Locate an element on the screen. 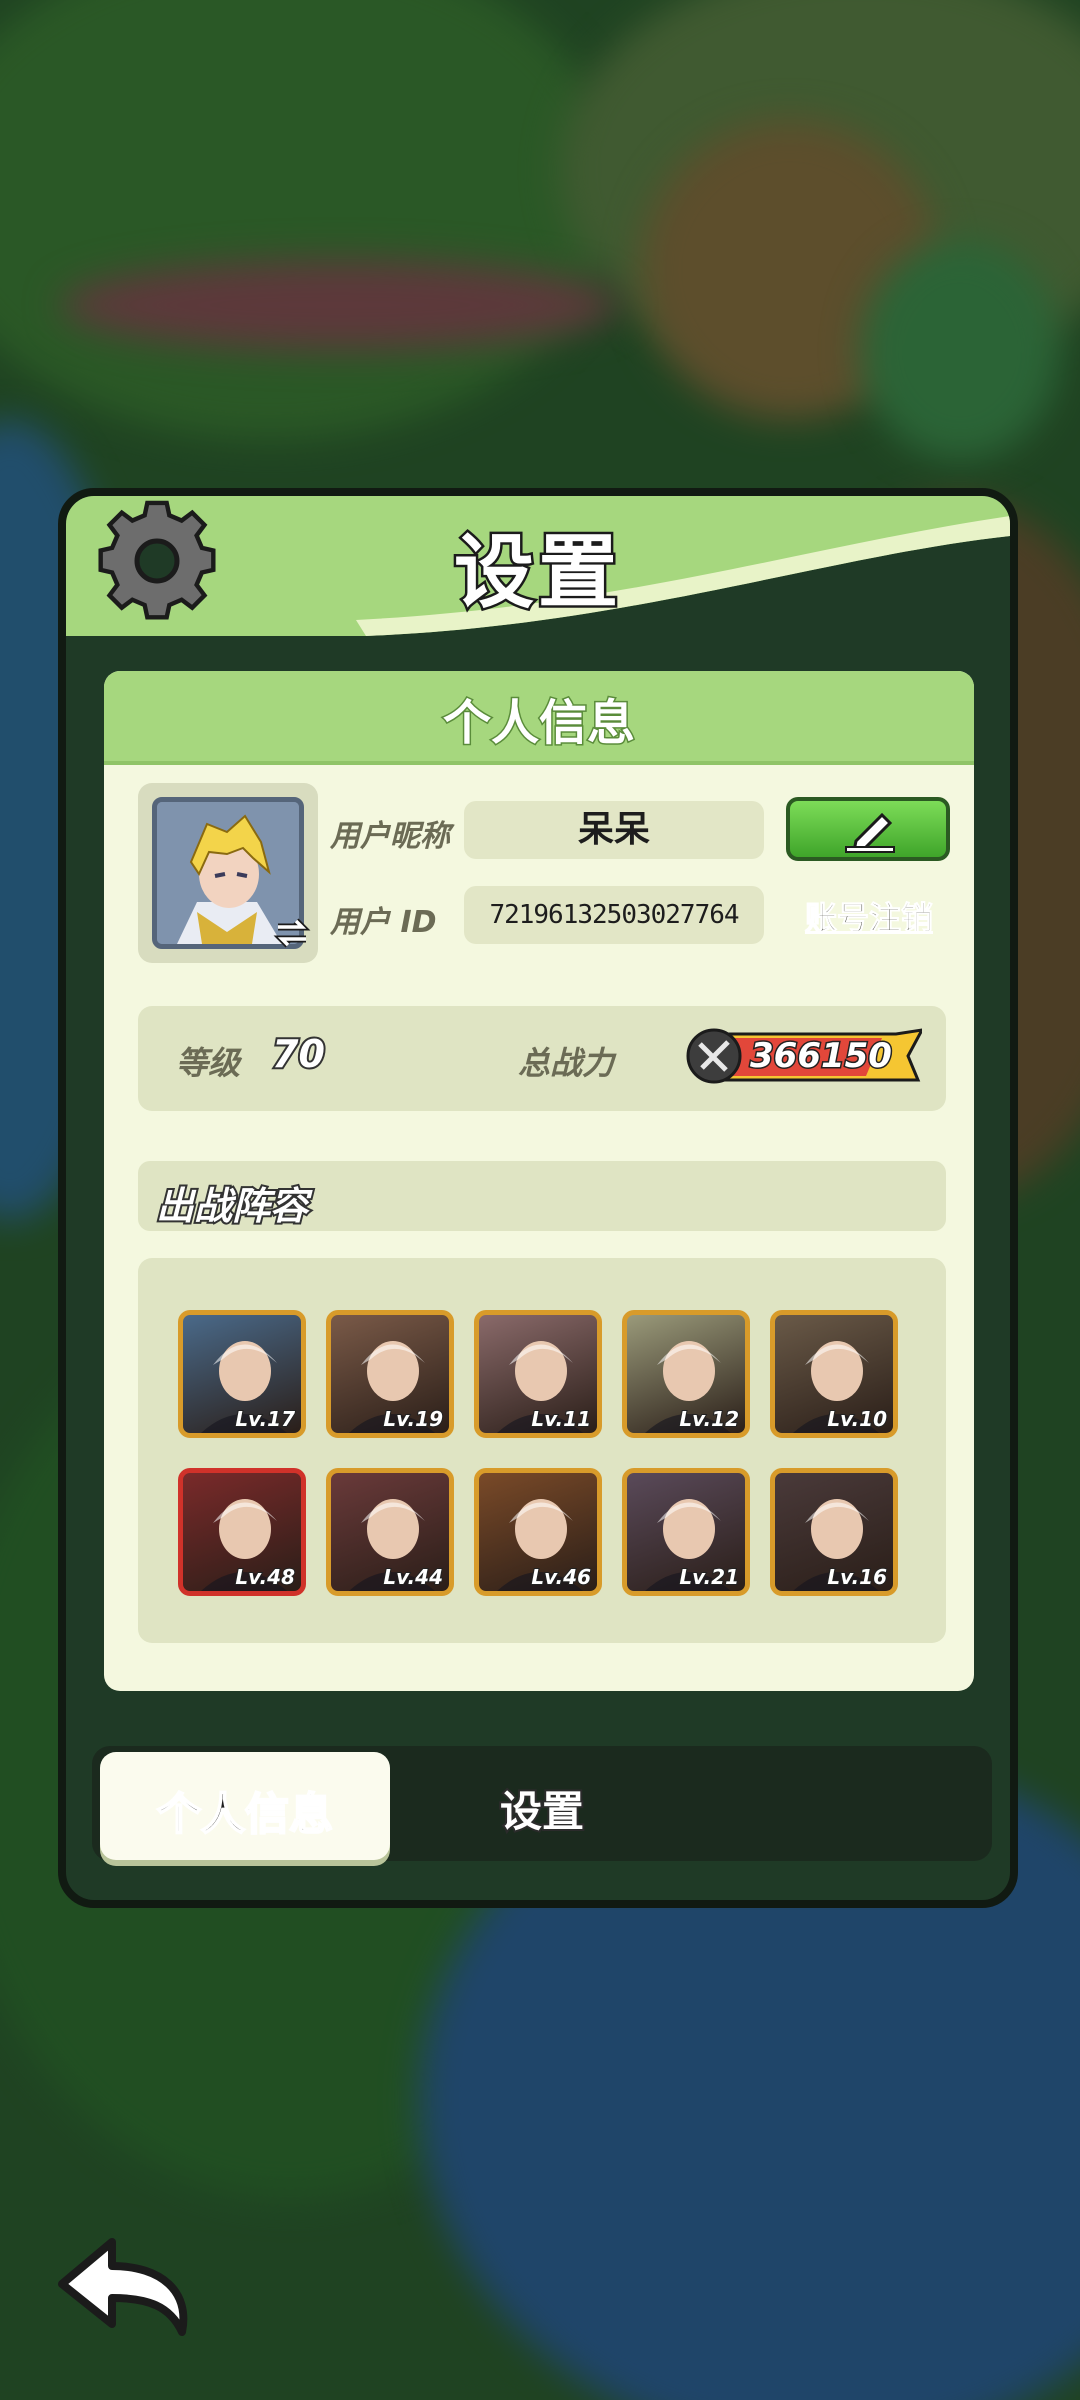 This screenshot has height=2400, width=1080. tab-settings: 设置 is located at coordinates (542, 1802).